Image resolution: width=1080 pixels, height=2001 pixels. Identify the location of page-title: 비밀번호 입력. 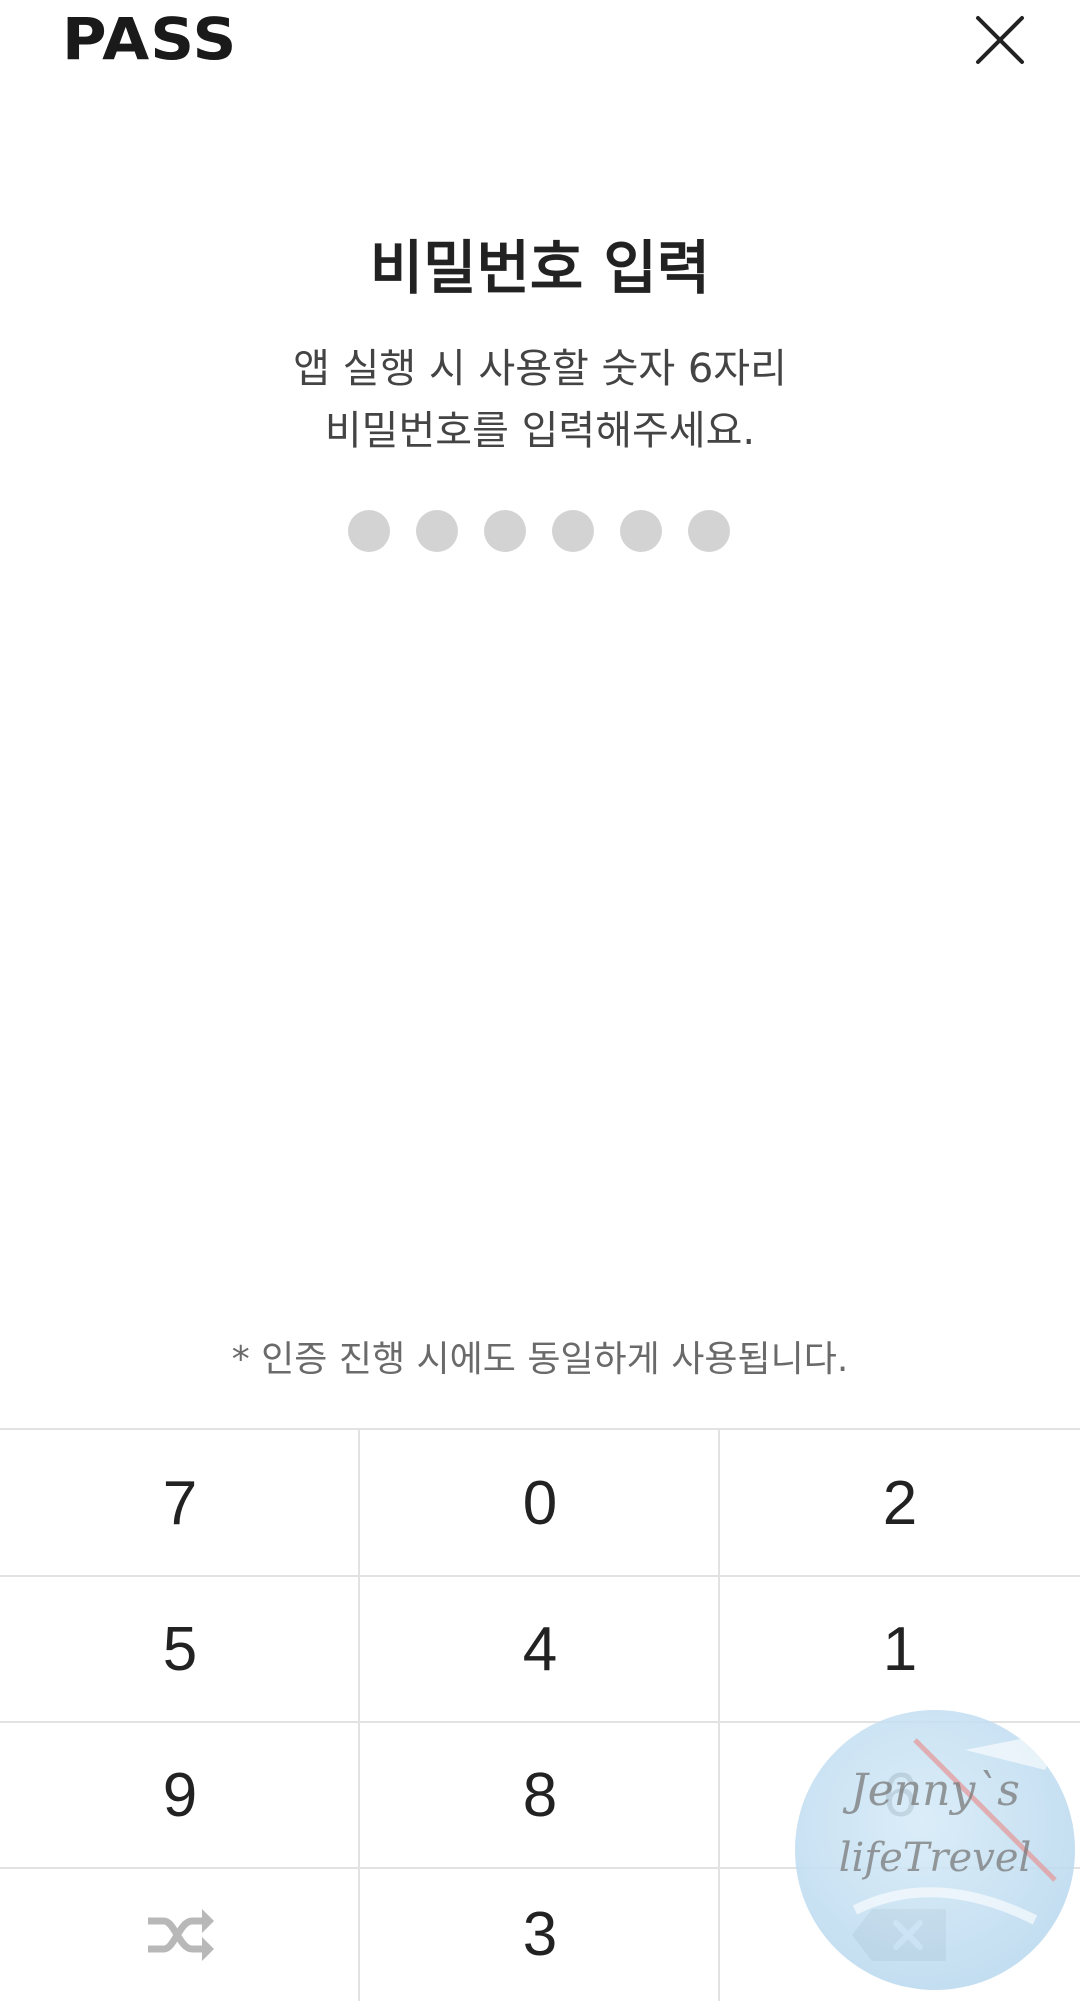
(540, 268).